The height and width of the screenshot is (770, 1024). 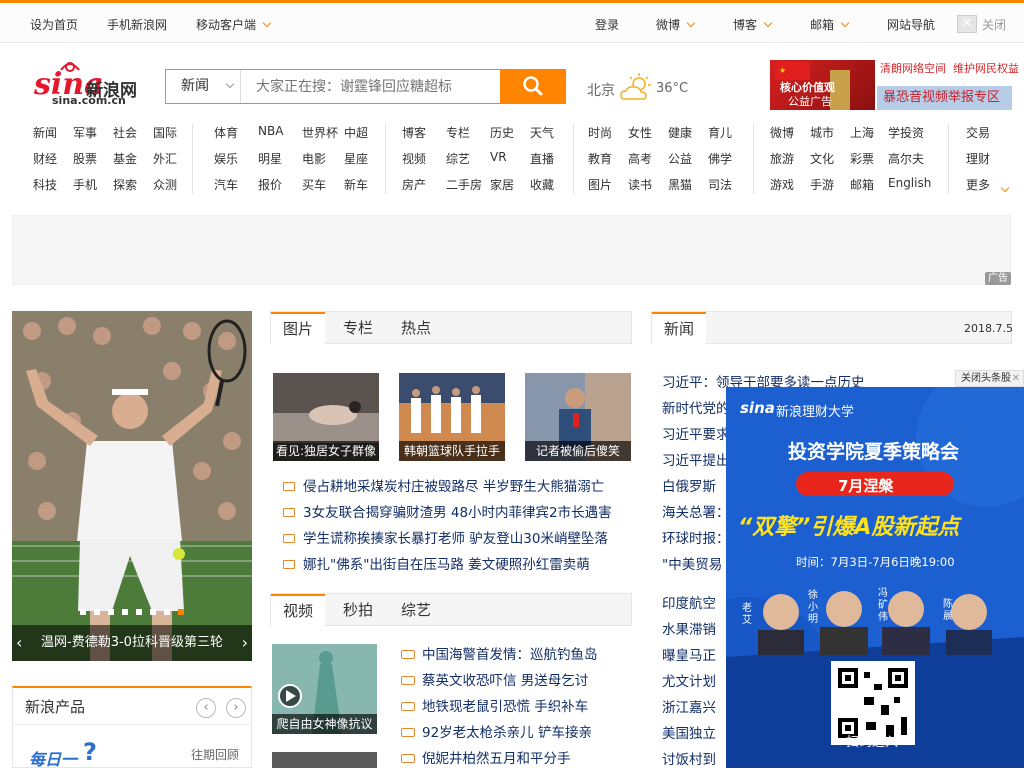 What do you see at coordinates (234, 24) in the screenshot?
I see `mobile-client-menu: 移动客户端` at bounding box center [234, 24].